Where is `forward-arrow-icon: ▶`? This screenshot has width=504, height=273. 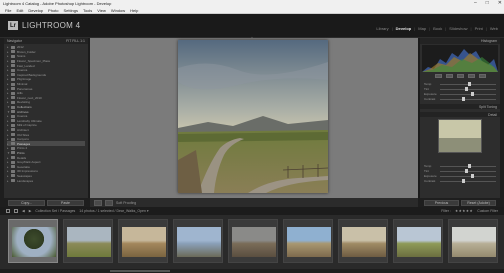
forward-arrow-icon: ▶ is located at coordinates (30, 211).